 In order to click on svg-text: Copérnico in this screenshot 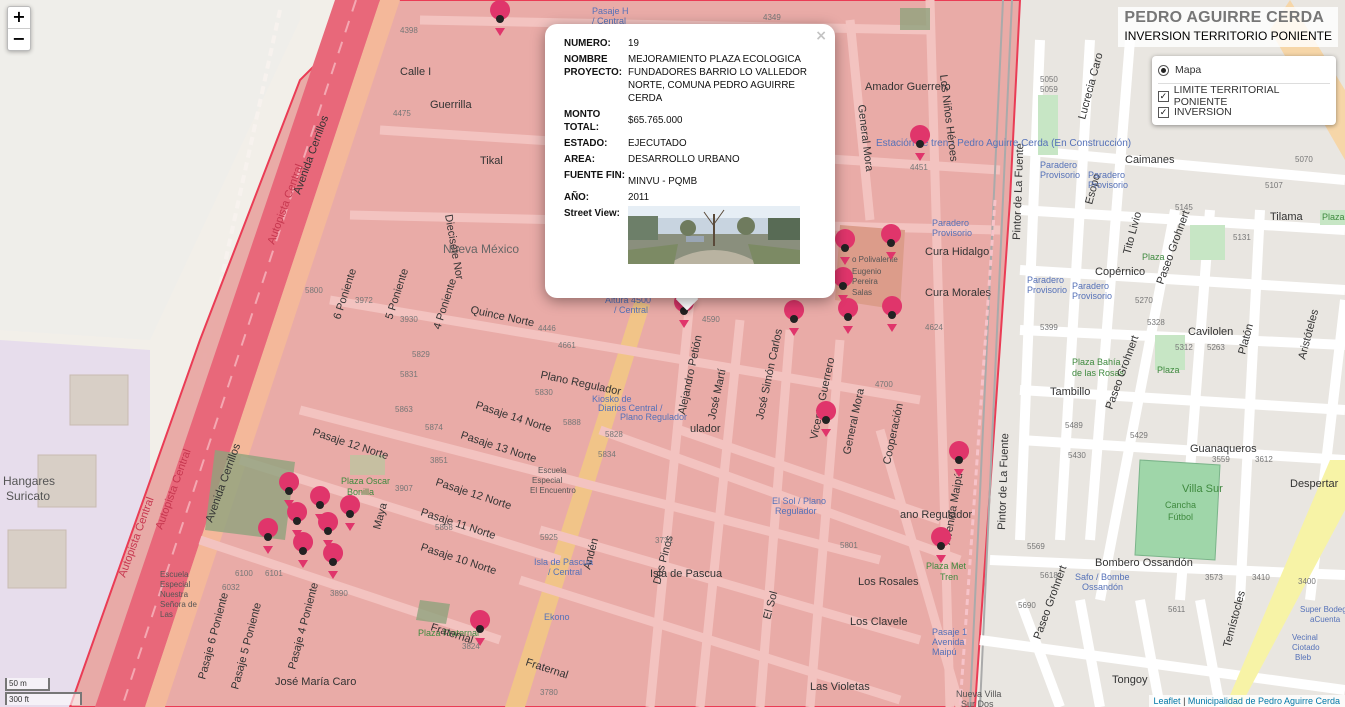, I will do `click(1120, 272)`.